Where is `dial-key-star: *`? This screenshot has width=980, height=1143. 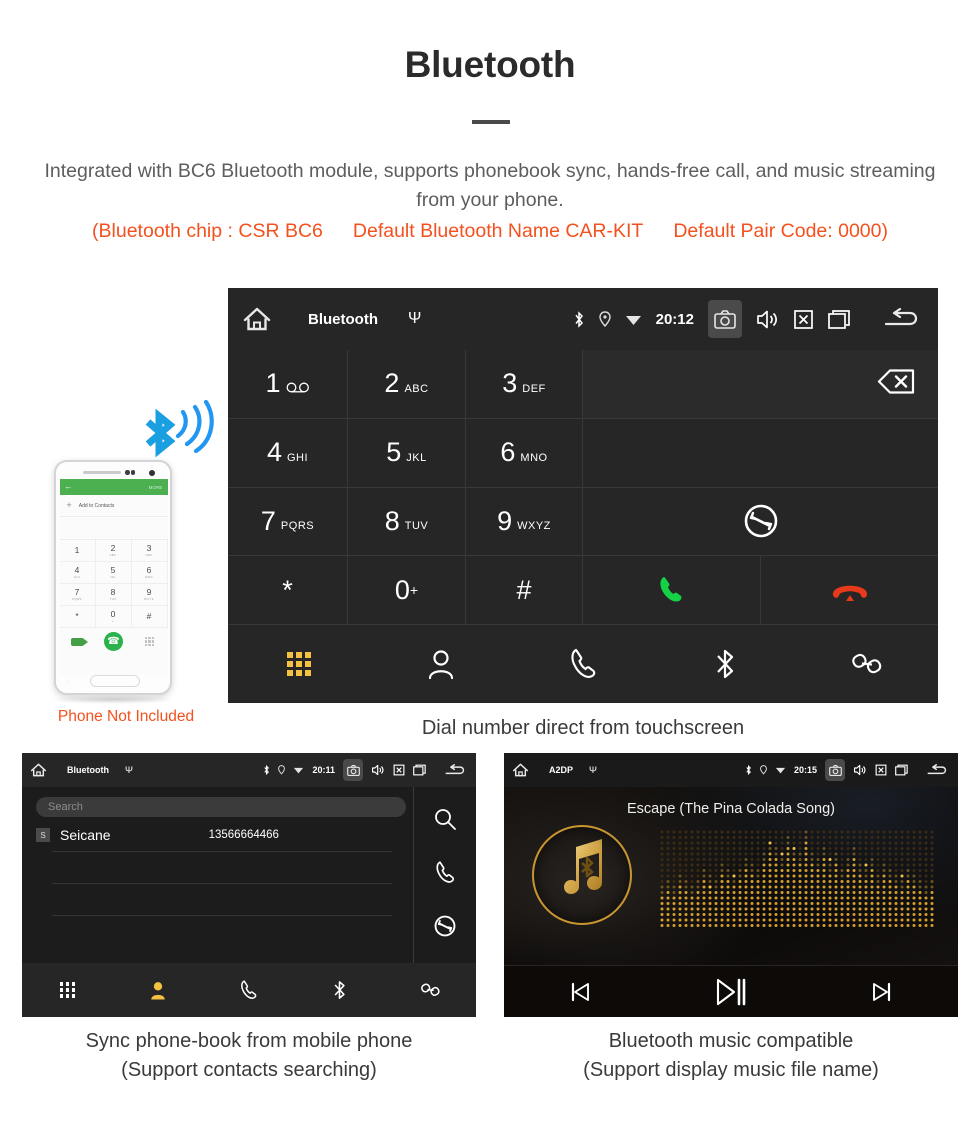 dial-key-star: * is located at coordinates (288, 590).